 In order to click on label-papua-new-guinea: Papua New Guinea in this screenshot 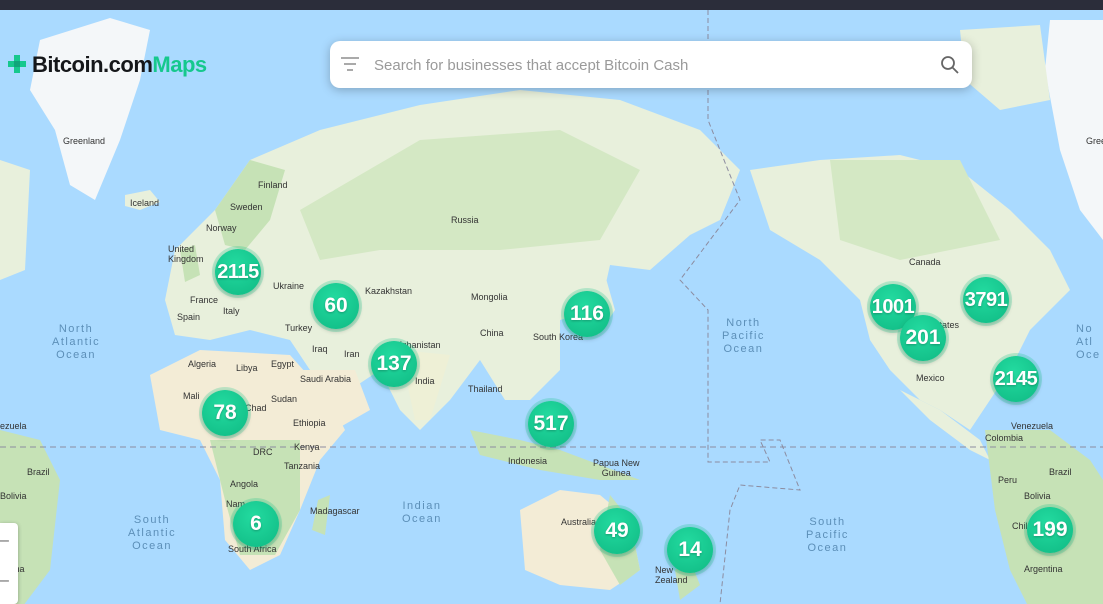, I will do `click(616, 468)`.